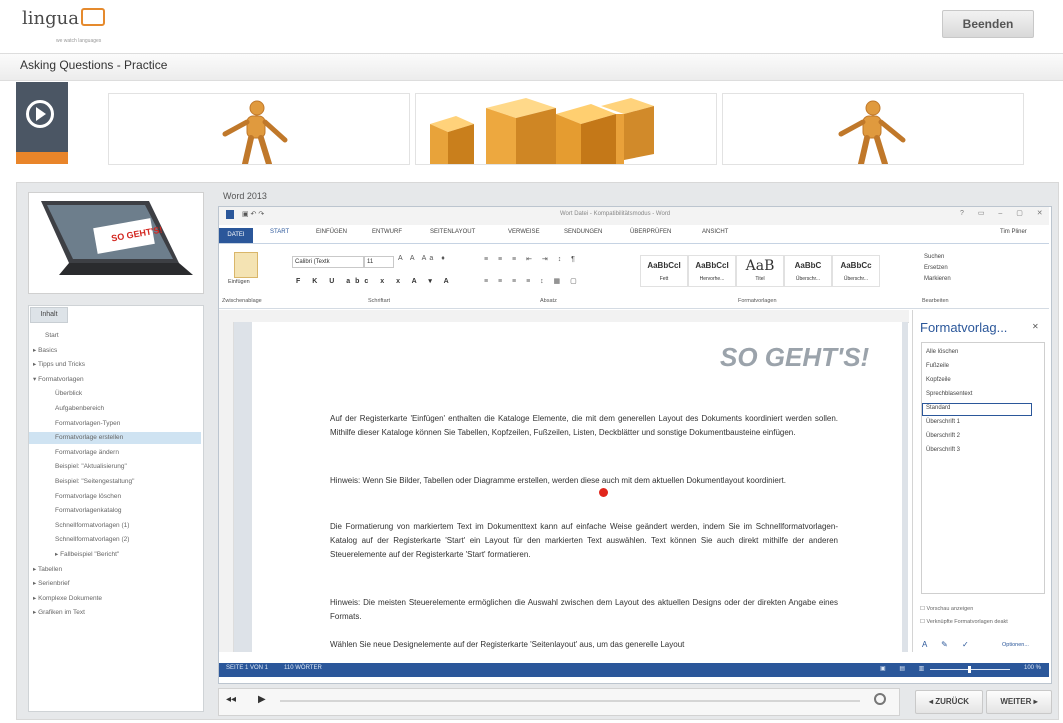 This screenshot has height=723, width=1063. What do you see at coordinates (262, 699) in the screenshot?
I see `play-icon: ▶` at bounding box center [262, 699].